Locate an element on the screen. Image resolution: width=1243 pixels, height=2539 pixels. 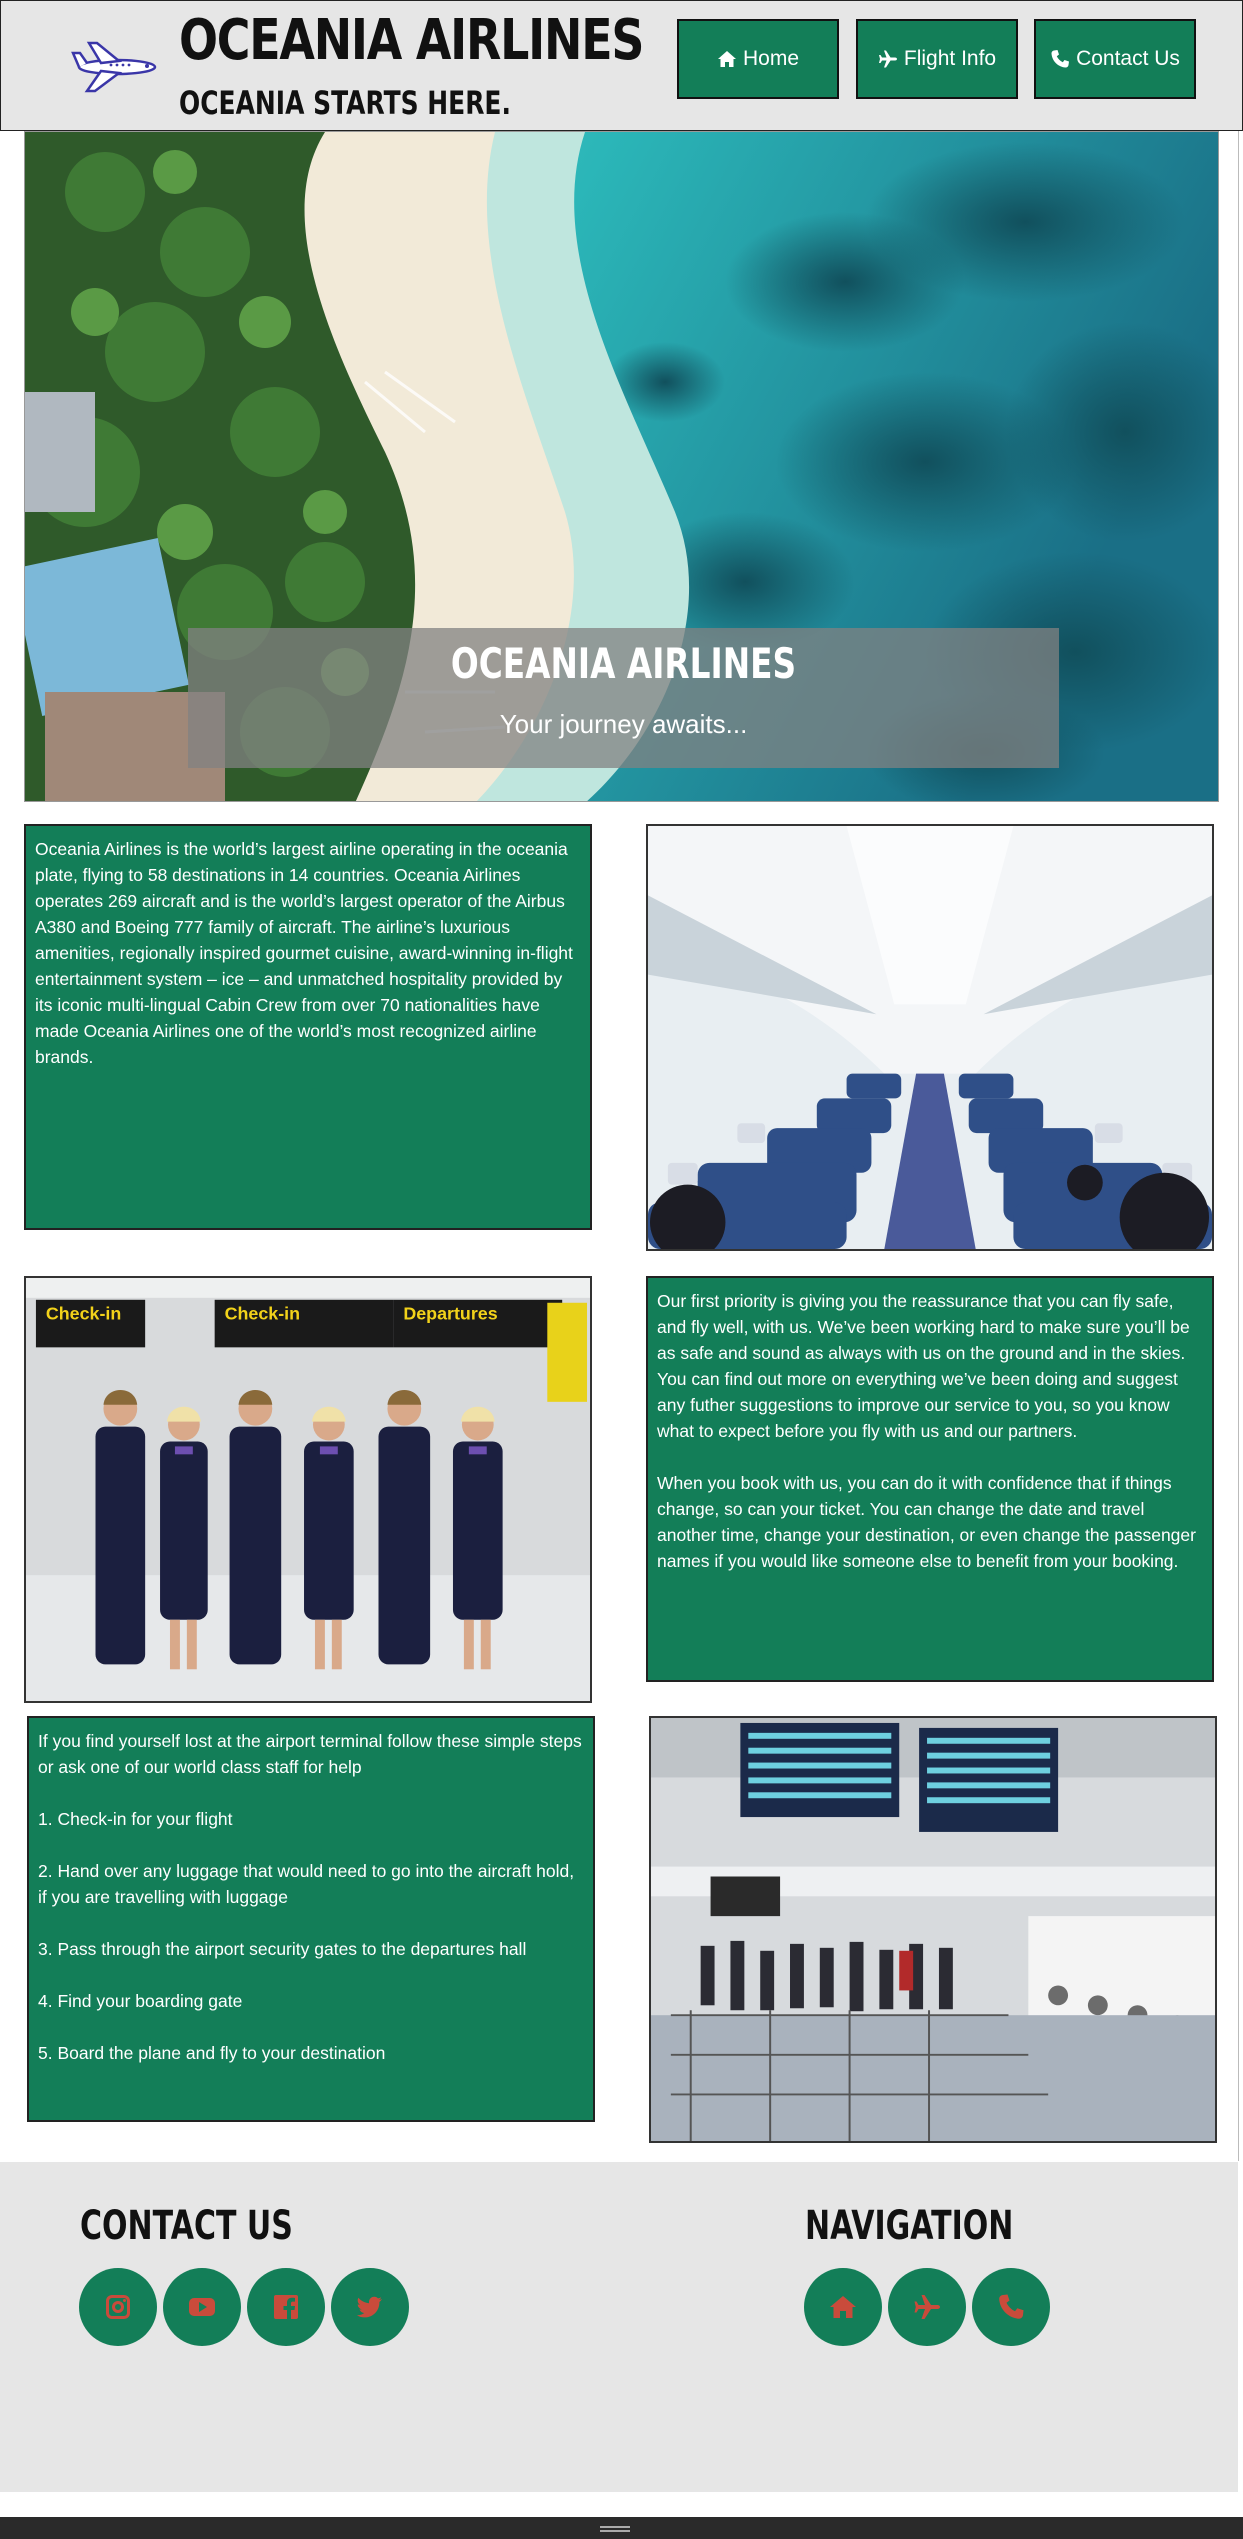
instagram-link is located at coordinates (118, 2307).